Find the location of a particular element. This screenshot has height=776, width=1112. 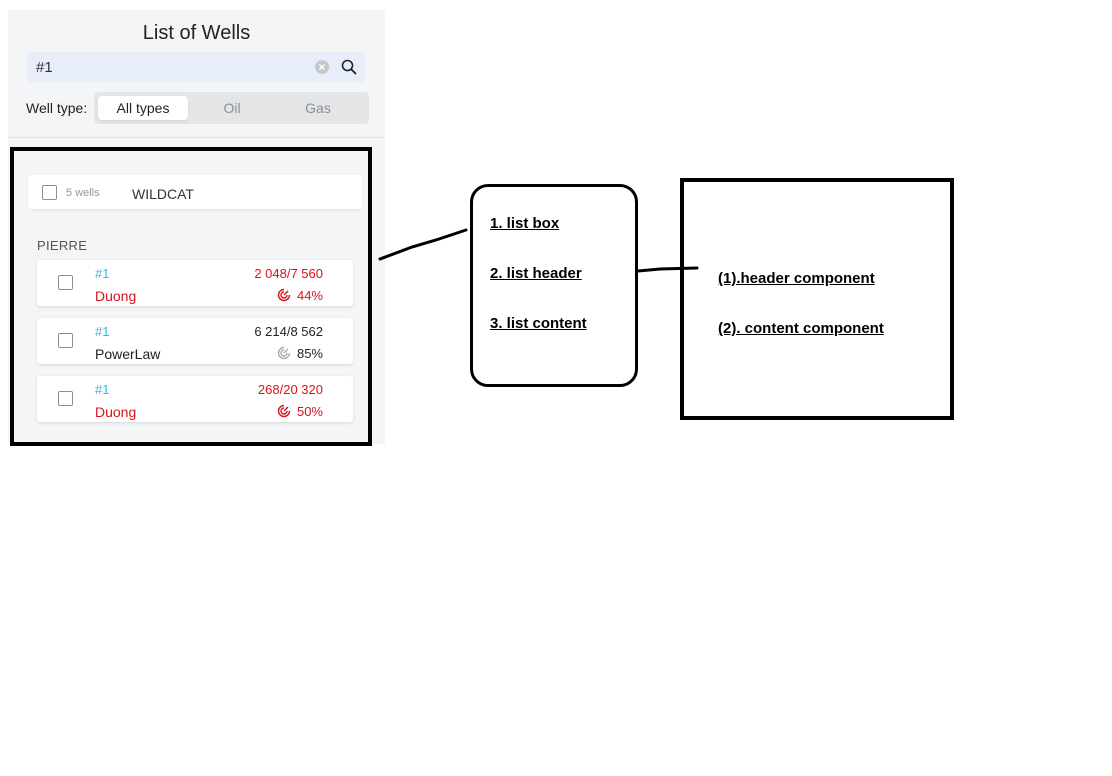

well-card: #1 Duong 2 048/7 560 44% is located at coordinates (195, 283).